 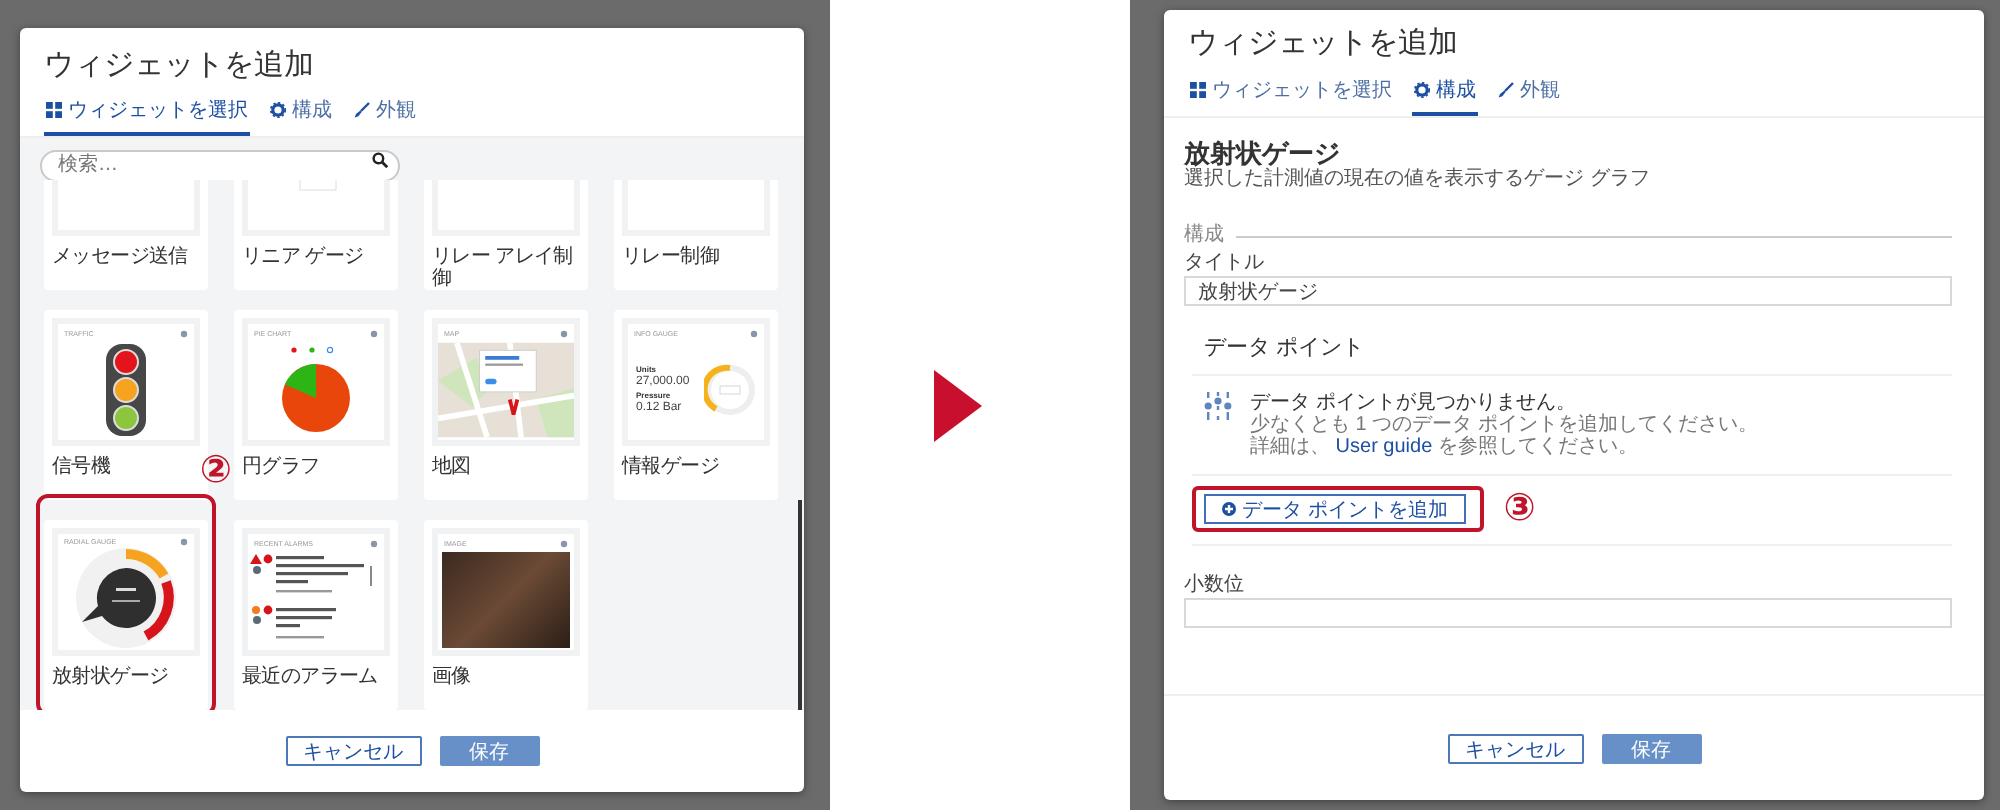 What do you see at coordinates (316, 390) in the screenshot?
I see `pie-chart-drawing` at bounding box center [316, 390].